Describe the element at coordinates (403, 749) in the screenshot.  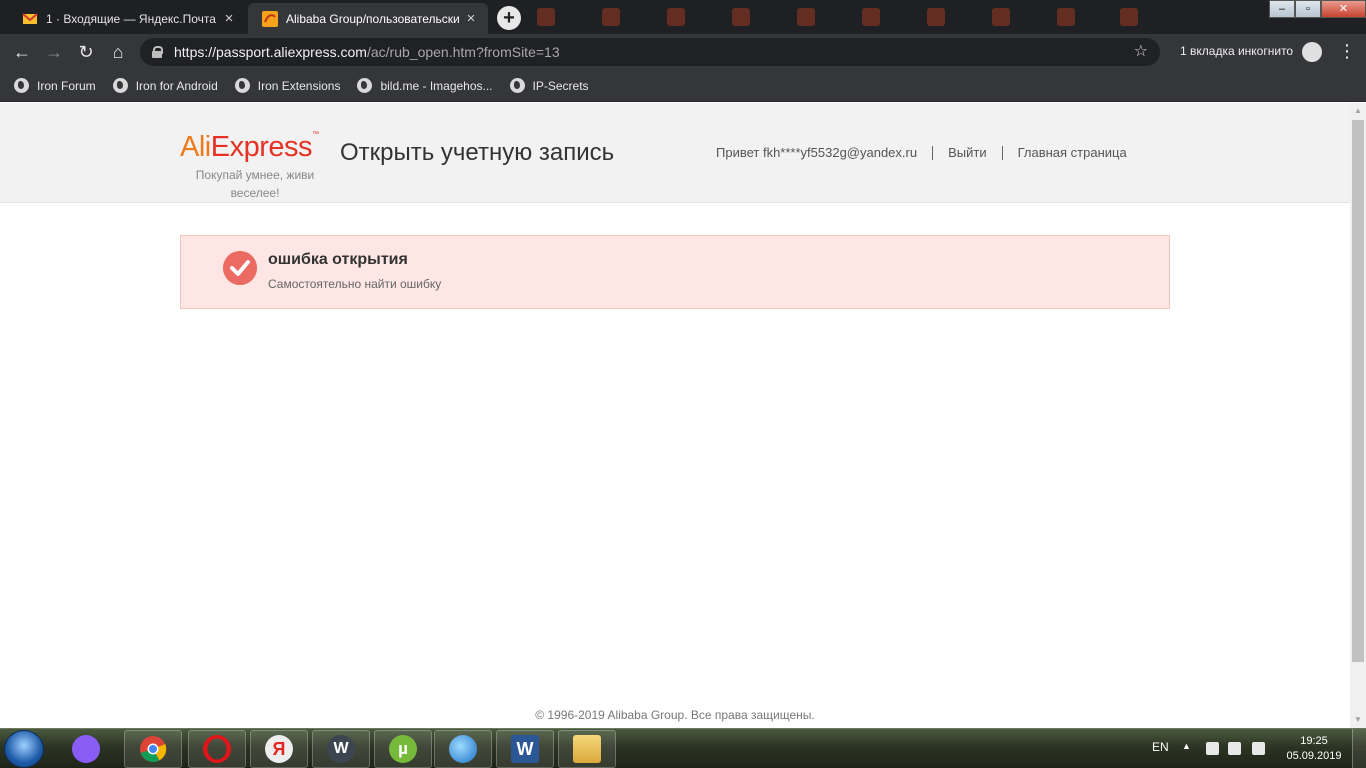
I see `taskbar-utorrent: µ` at that location.